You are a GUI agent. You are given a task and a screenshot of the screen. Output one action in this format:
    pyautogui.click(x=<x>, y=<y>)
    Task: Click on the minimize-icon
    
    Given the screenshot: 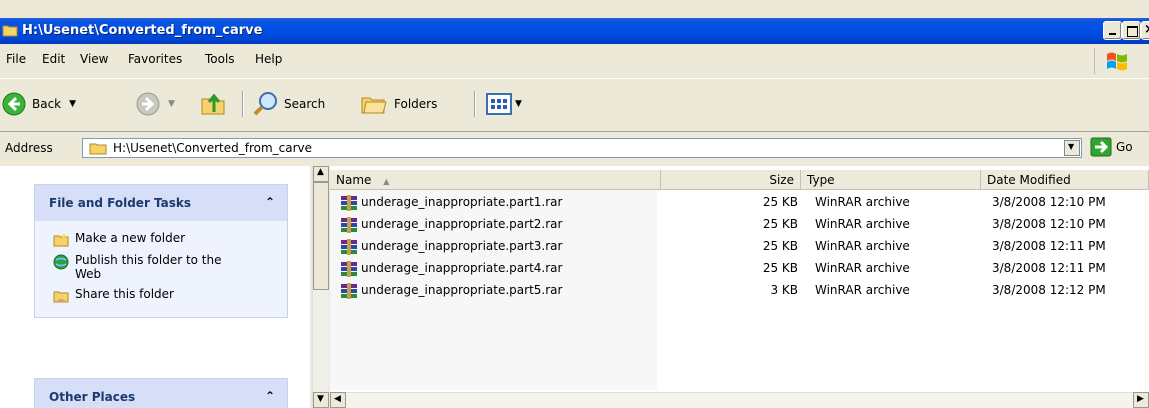 What is the action you would take?
    pyautogui.click(x=1112, y=34)
    